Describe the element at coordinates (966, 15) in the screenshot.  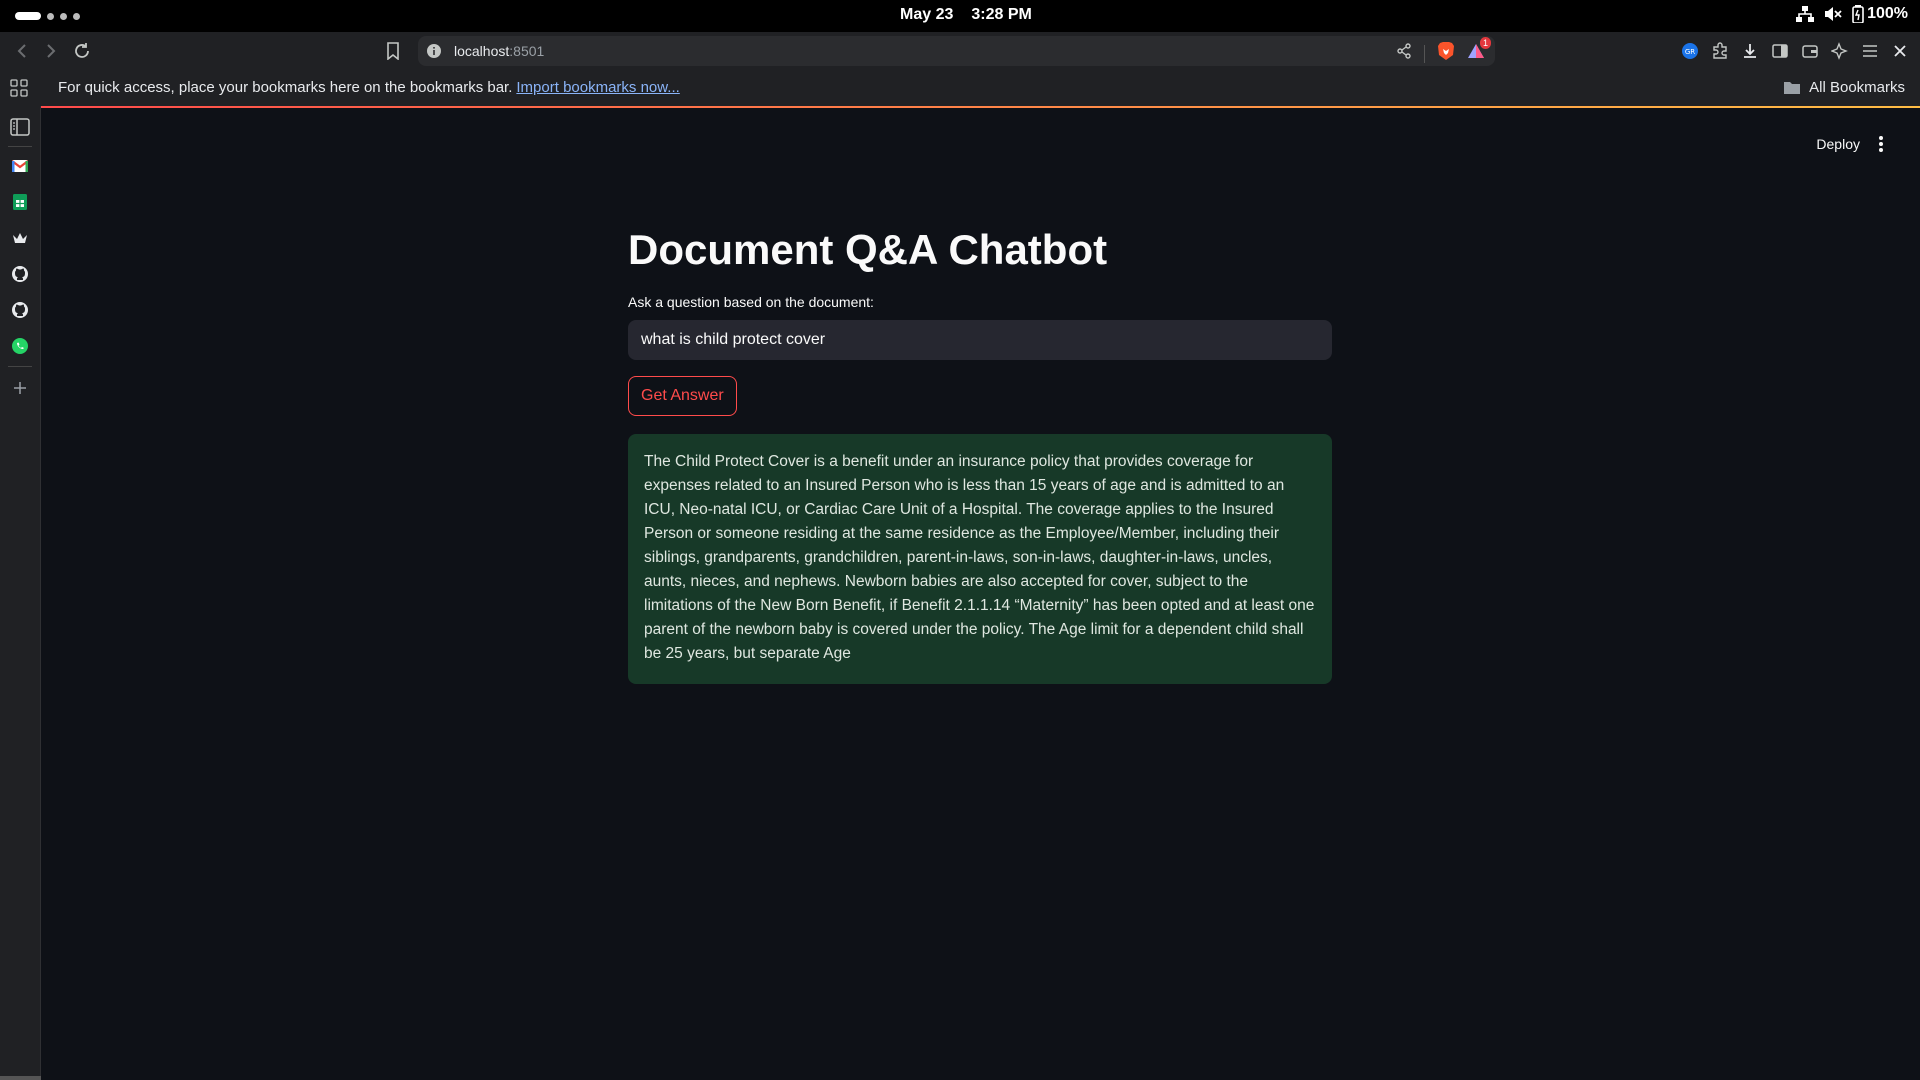
I see `clock: May 23 3:28 PM` at that location.